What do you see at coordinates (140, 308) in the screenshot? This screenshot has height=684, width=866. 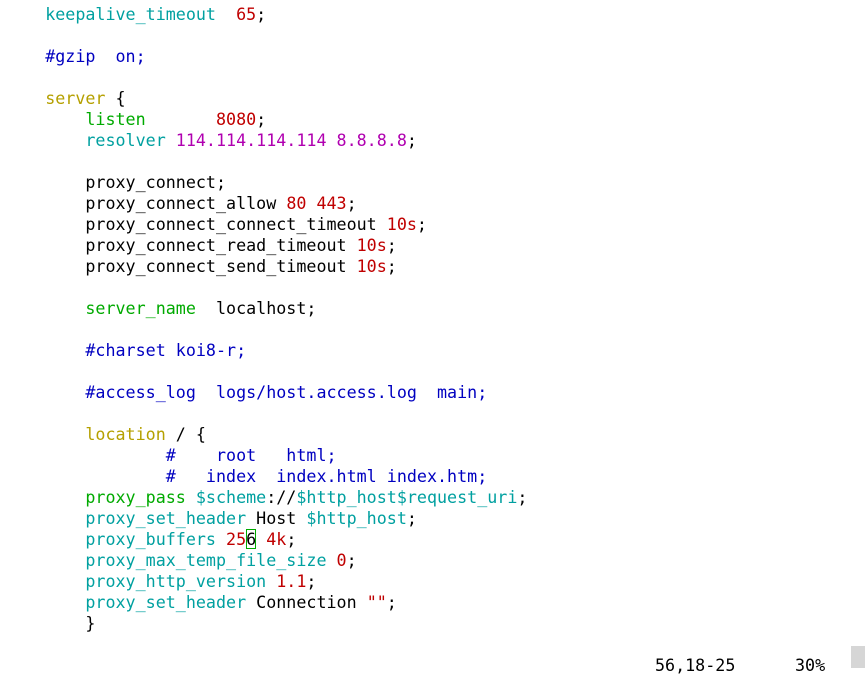 I see `code-token: server_name` at bounding box center [140, 308].